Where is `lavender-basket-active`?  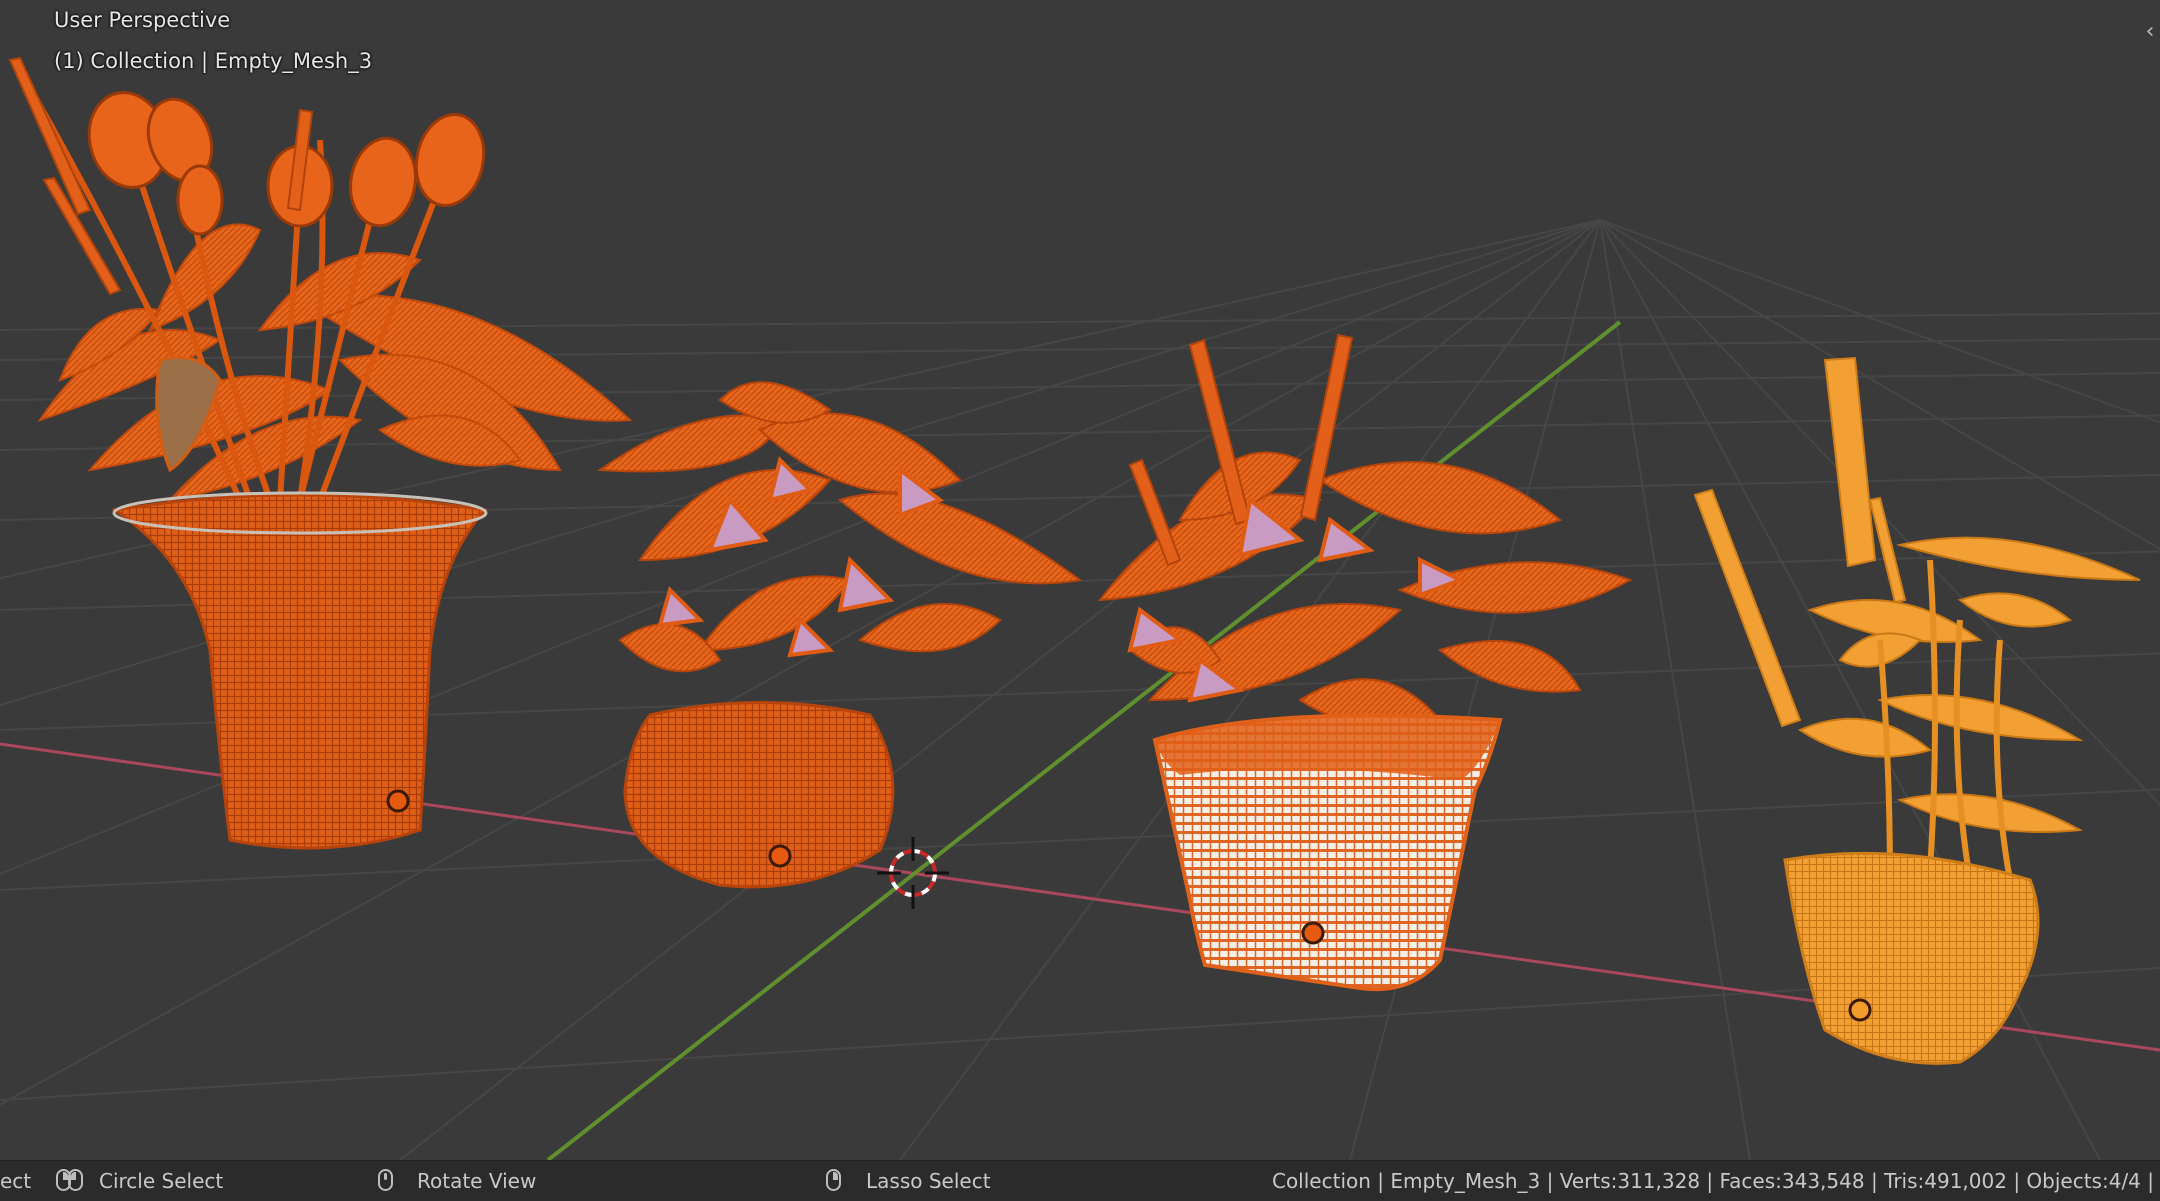 lavender-basket-active is located at coordinates (1917, 710).